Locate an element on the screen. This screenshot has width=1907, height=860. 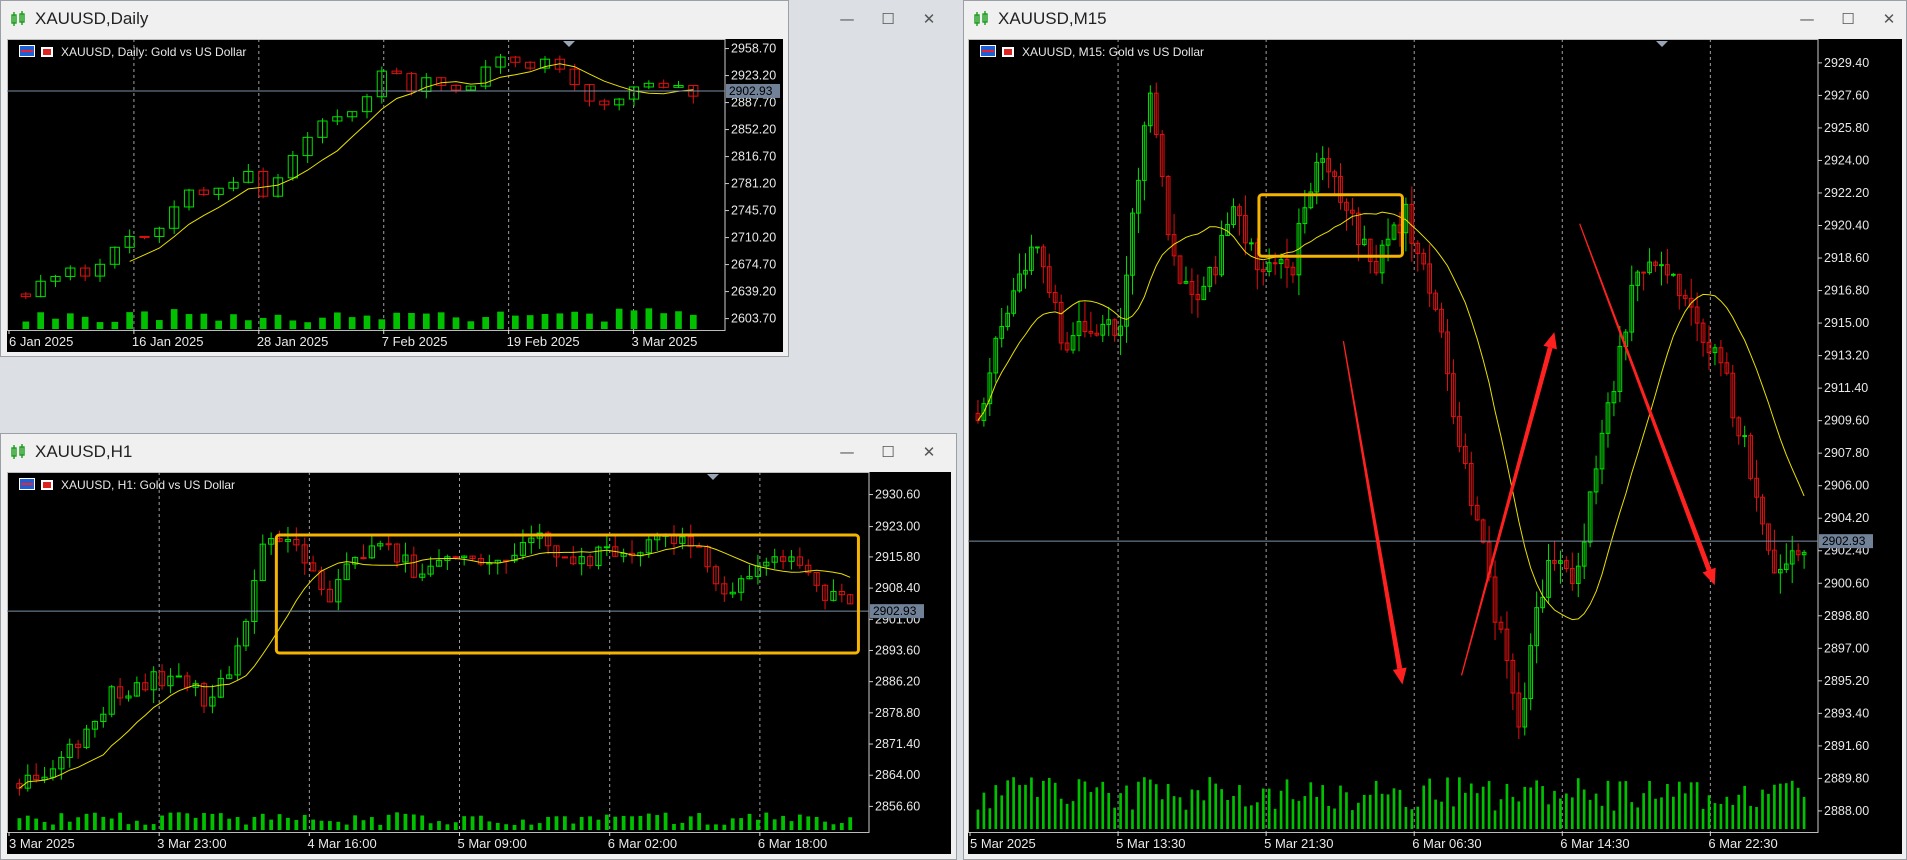
y-tick-label: 2913.20 is located at coordinates (1846, 356).